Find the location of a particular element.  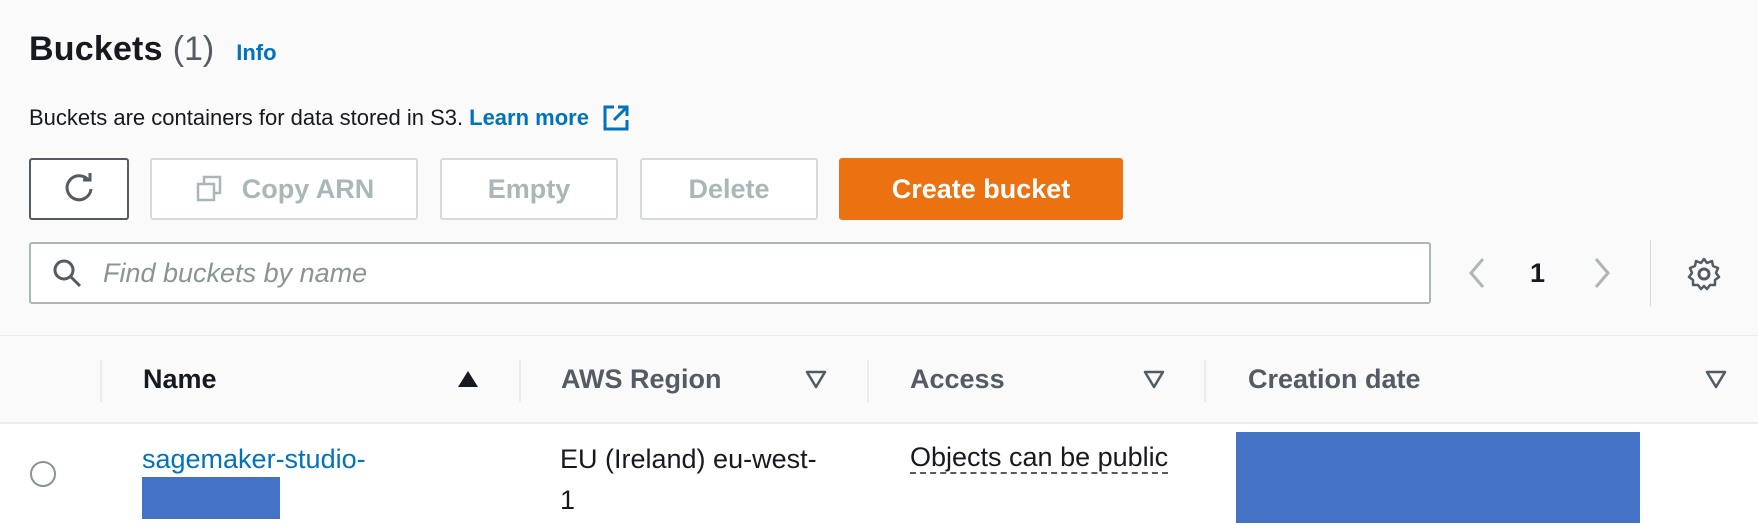

chevron-right-icon is located at coordinates (1602, 273).